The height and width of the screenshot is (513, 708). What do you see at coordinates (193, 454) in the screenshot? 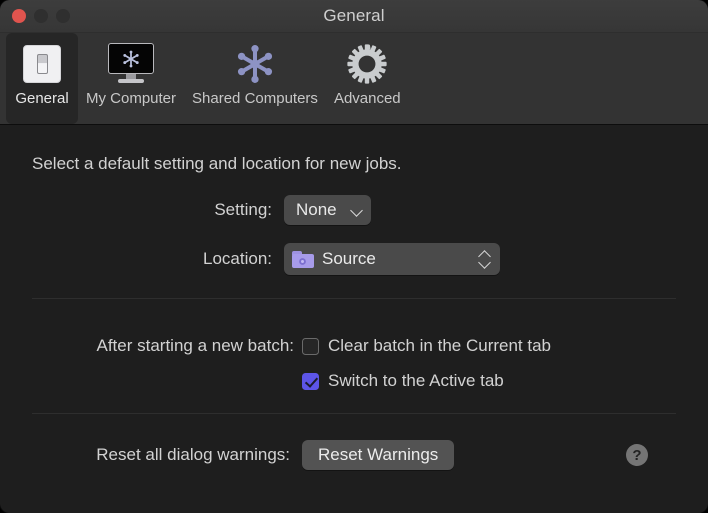
I see `reset-label: Reset all dialog warnings:` at bounding box center [193, 454].